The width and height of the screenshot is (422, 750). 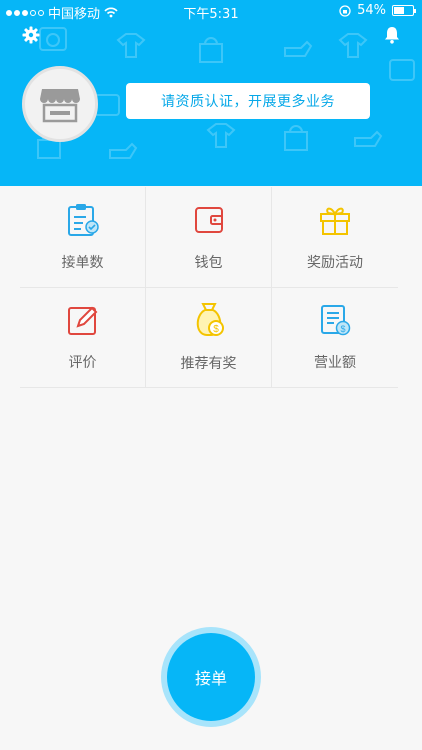 What do you see at coordinates (209, 337) in the screenshot?
I see `menu-item-referral: $ 推荐有奖` at bounding box center [209, 337].